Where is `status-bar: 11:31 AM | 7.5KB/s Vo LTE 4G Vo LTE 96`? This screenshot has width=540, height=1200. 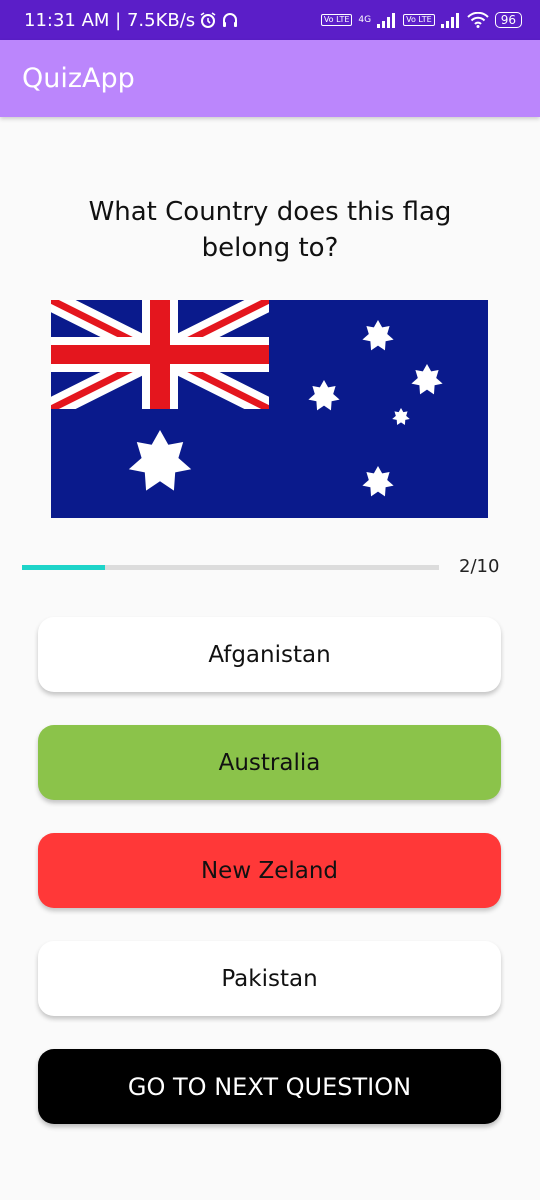
status-bar: 11:31 AM | 7.5KB/s Vo LTE 4G Vo LTE 96 is located at coordinates (270, 20).